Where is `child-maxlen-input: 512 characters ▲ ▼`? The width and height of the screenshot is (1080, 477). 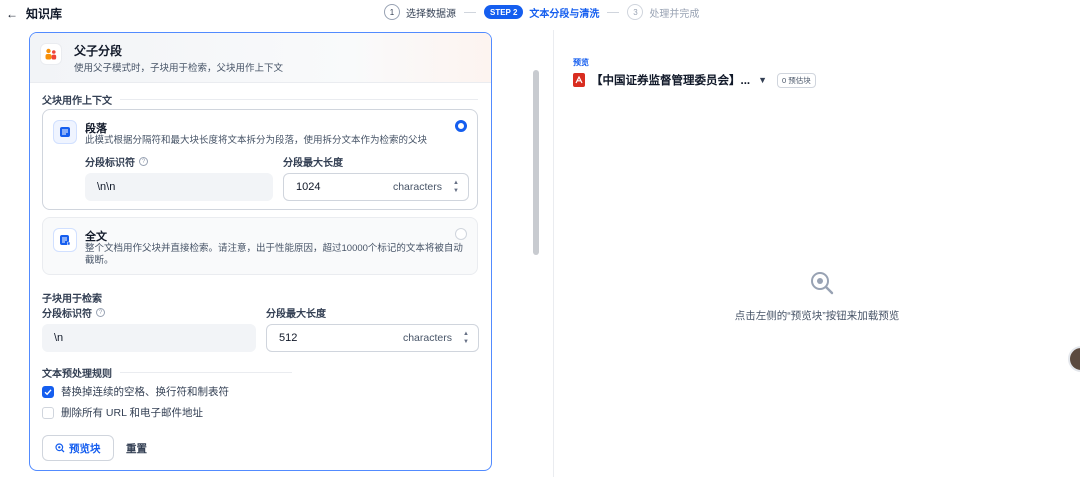 child-maxlen-input: 512 characters ▲ ▼ is located at coordinates (372, 338).